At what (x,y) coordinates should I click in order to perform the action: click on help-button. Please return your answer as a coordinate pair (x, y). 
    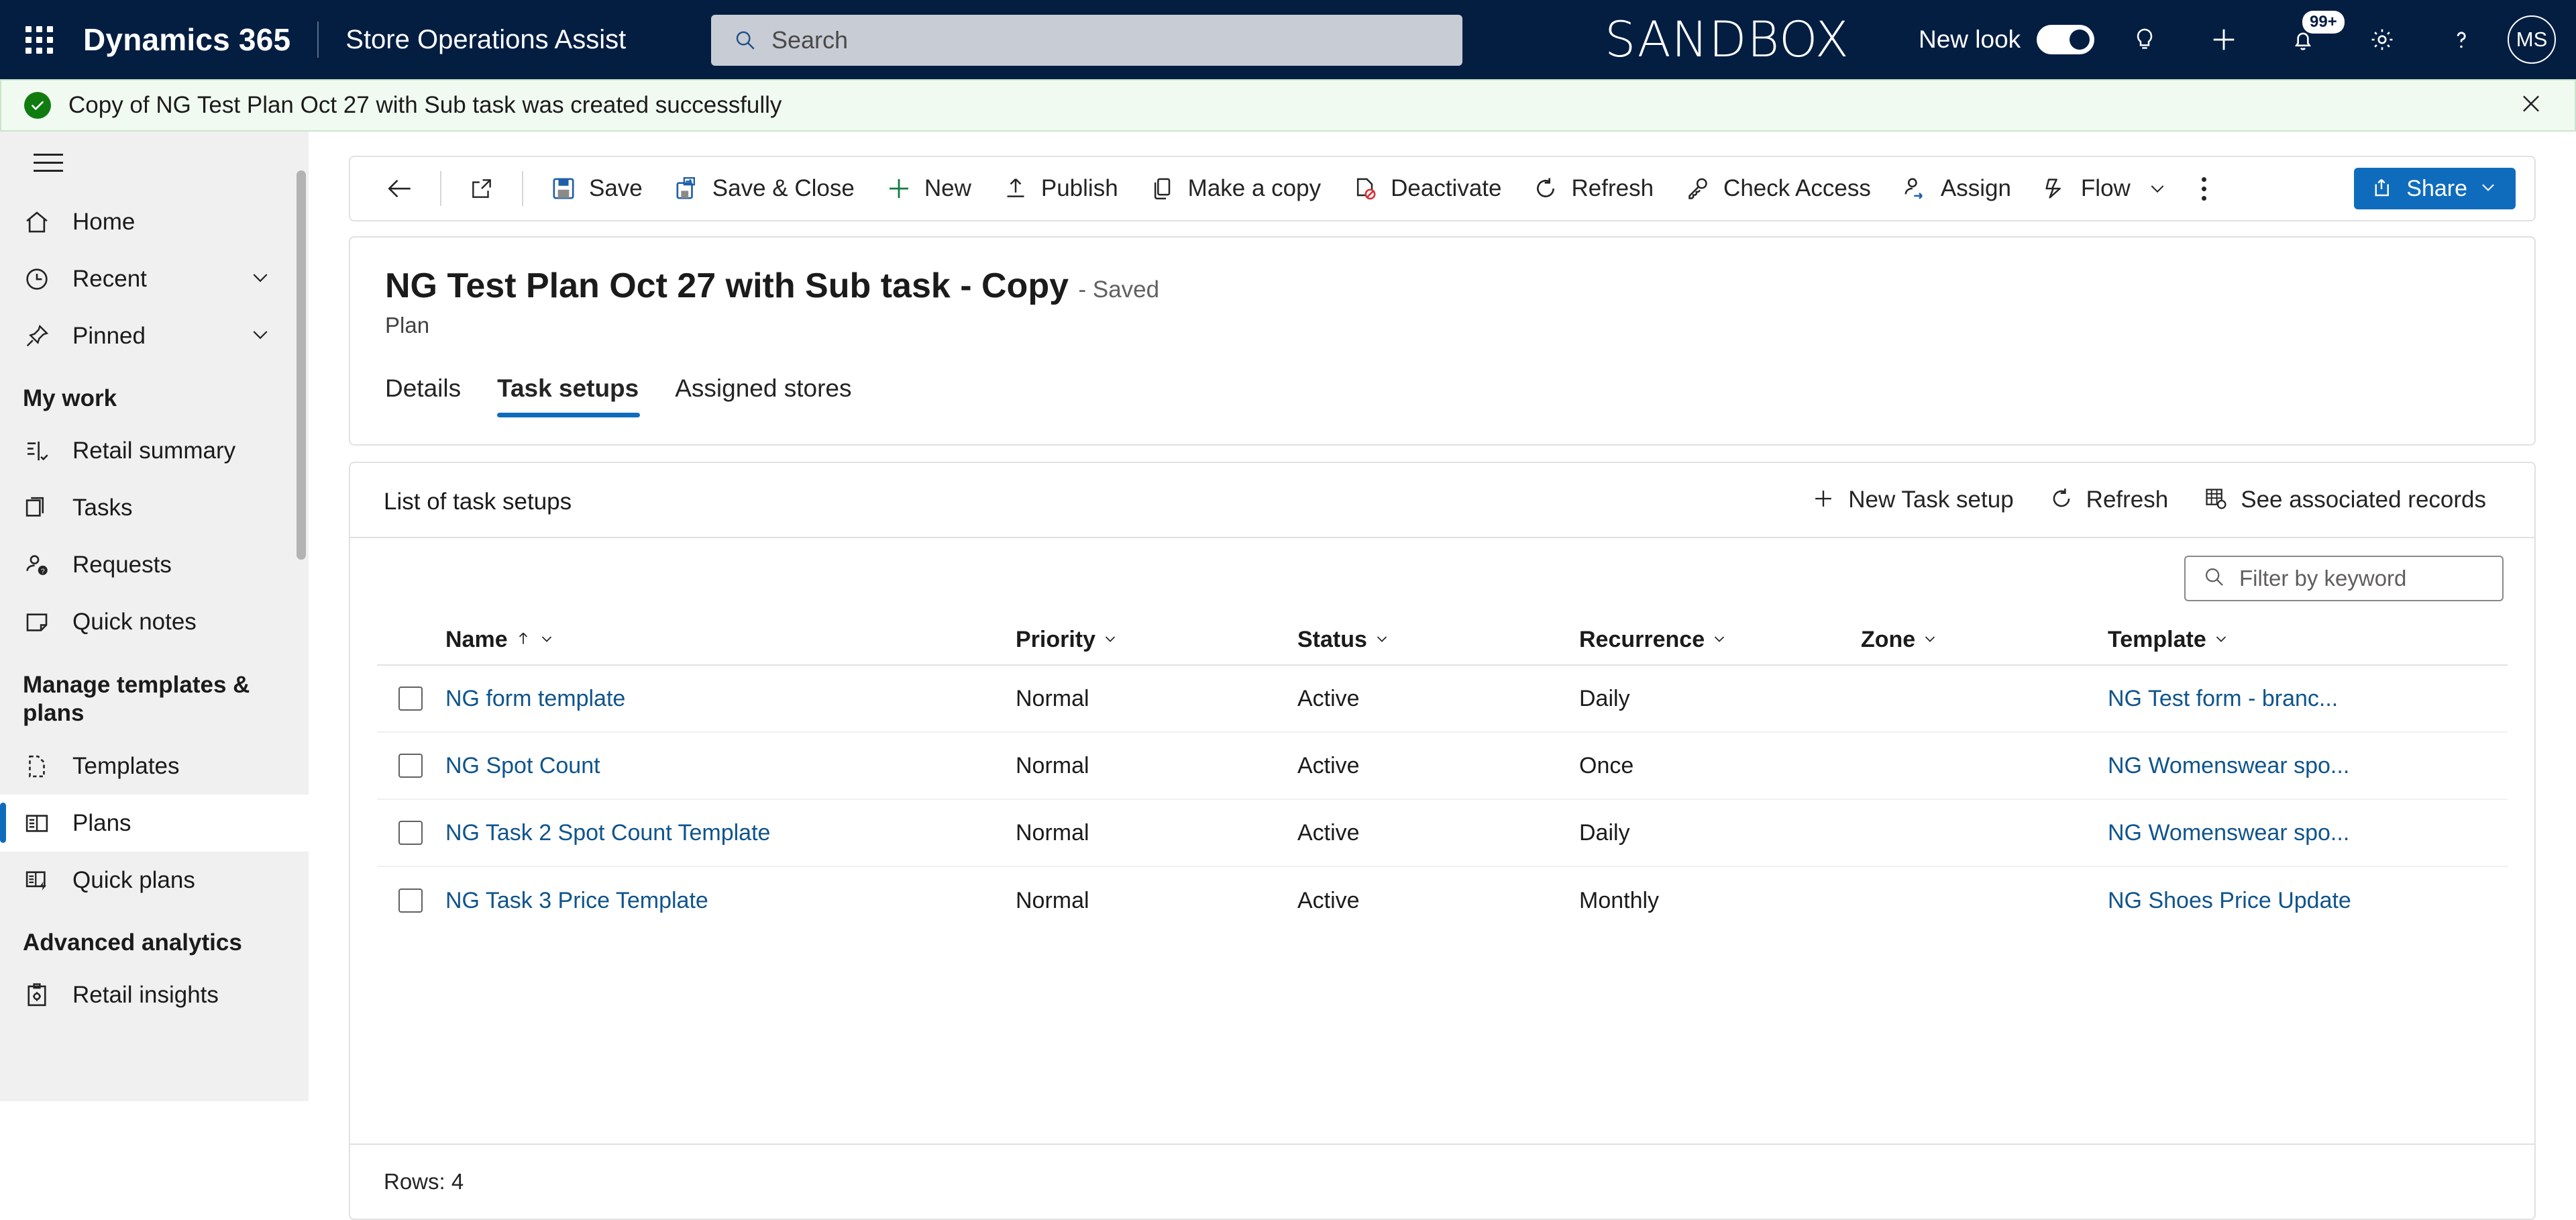
    Looking at the image, I should click on (2461, 39).